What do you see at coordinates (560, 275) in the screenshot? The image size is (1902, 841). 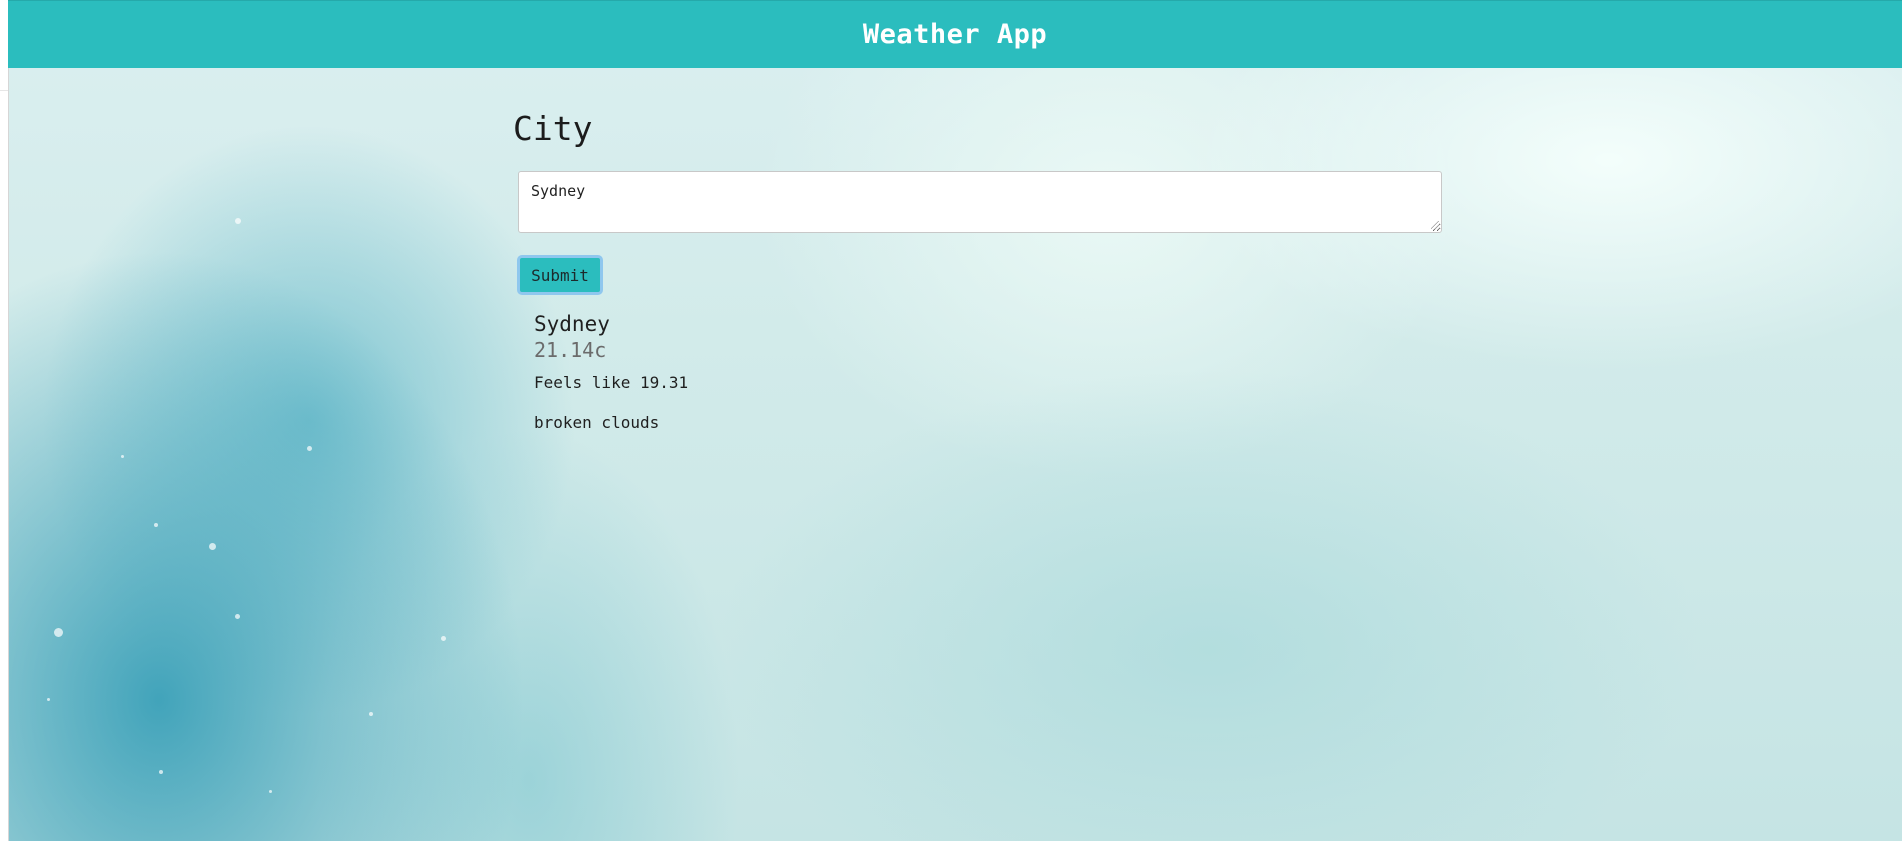 I see `submit-button: Submit` at bounding box center [560, 275].